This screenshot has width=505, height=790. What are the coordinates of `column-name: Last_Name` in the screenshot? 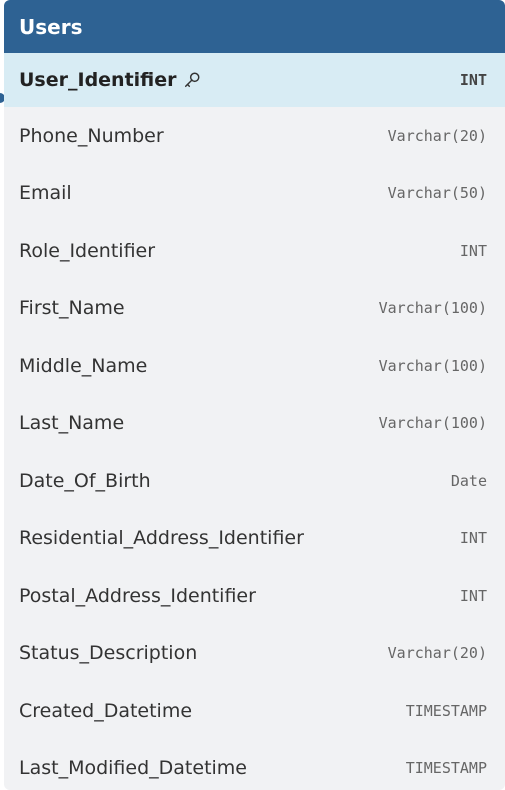 It's located at (72, 423).